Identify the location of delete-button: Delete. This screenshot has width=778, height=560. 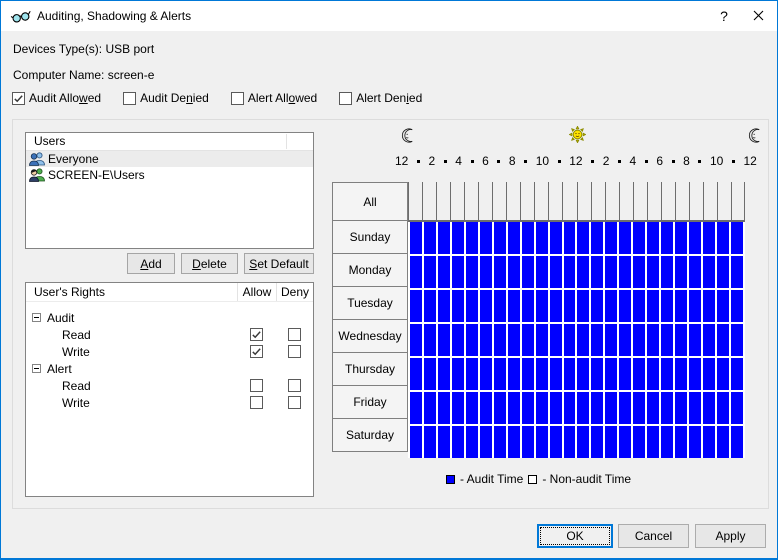
(209, 263).